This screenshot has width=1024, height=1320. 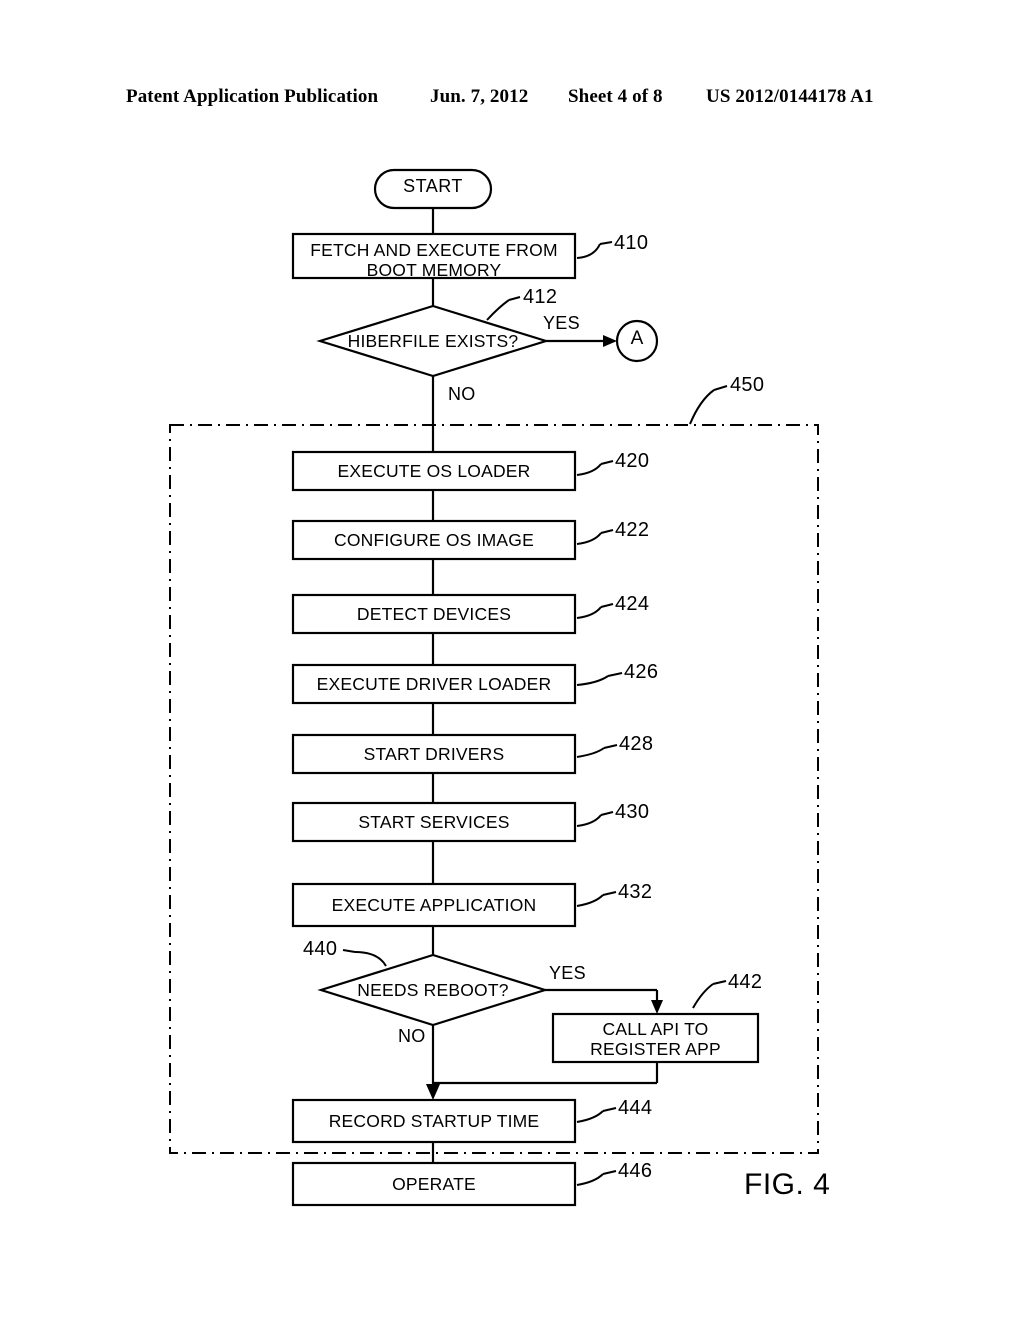 What do you see at coordinates (641, 672) in the screenshot?
I see `ref-426: 426` at bounding box center [641, 672].